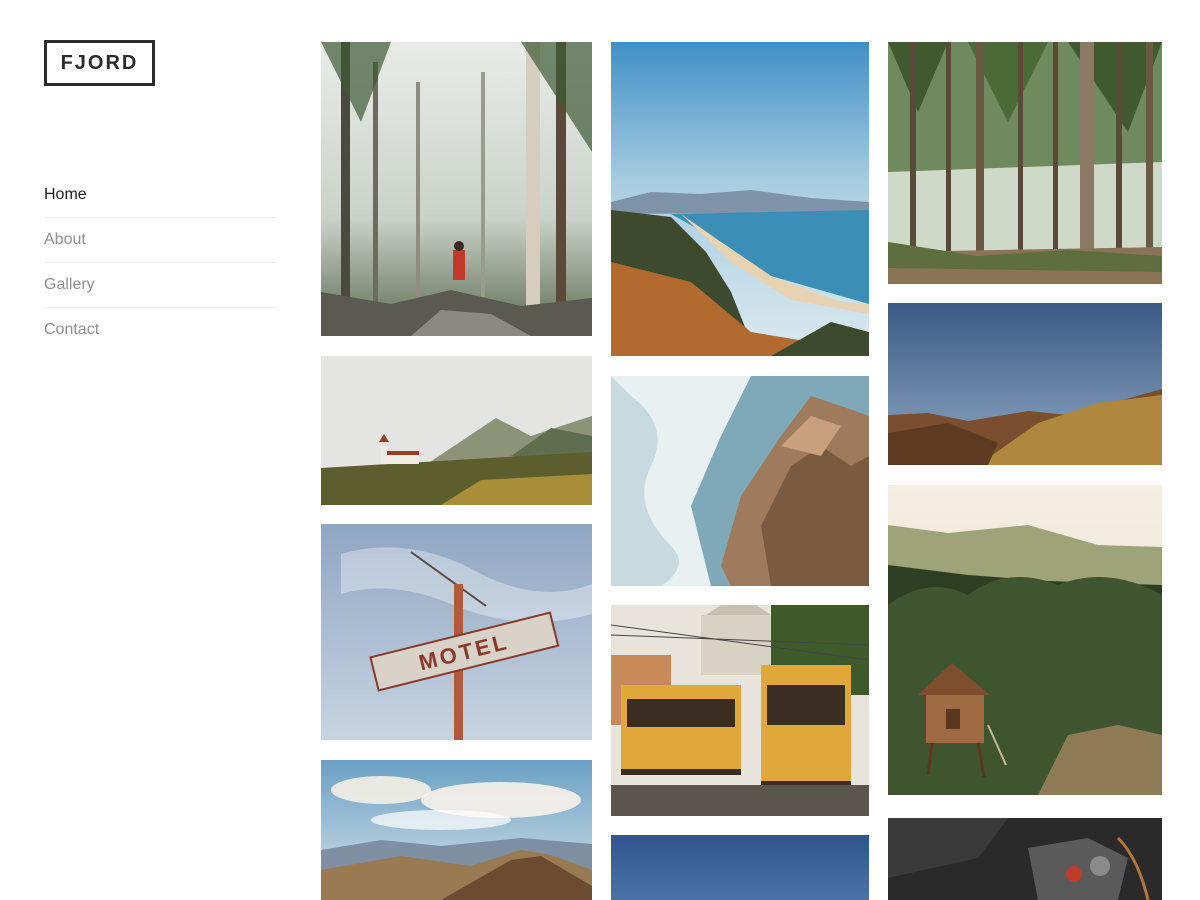 This screenshot has height=900, width=1200. I want to click on gallery-photo-forest-hill-cabin, so click(1025, 640).